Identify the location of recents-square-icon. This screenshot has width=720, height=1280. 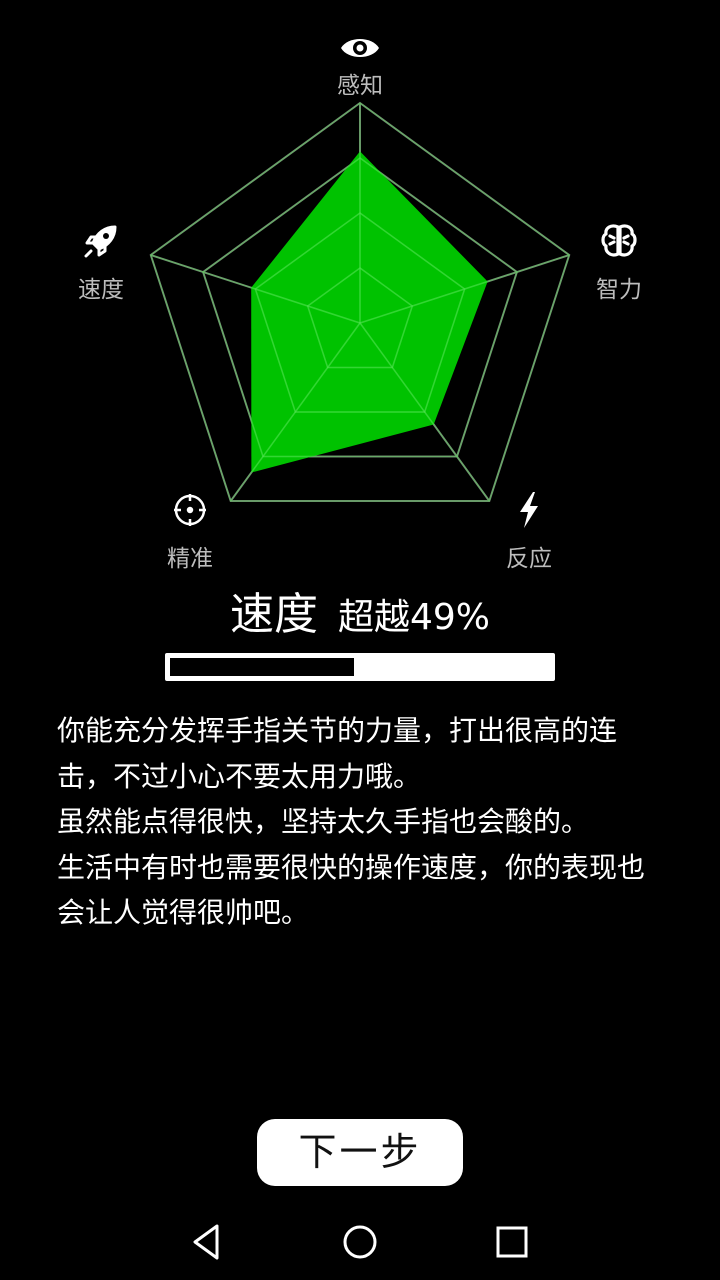
(512, 1242).